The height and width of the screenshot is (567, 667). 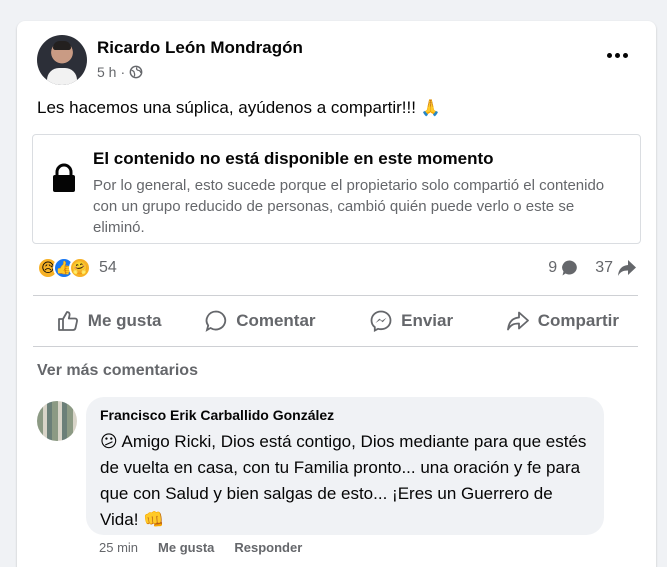 I want to click on like-button-label: Me gusta, so click(x=124, y=320).